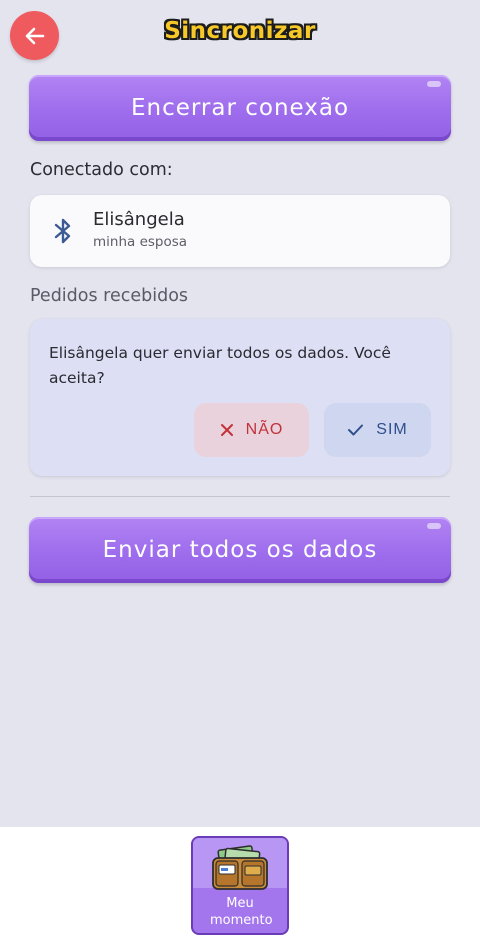 The image size is (480, 950). I want to click on received-requests-label: Pedidos recebidos, so click(109, 296).